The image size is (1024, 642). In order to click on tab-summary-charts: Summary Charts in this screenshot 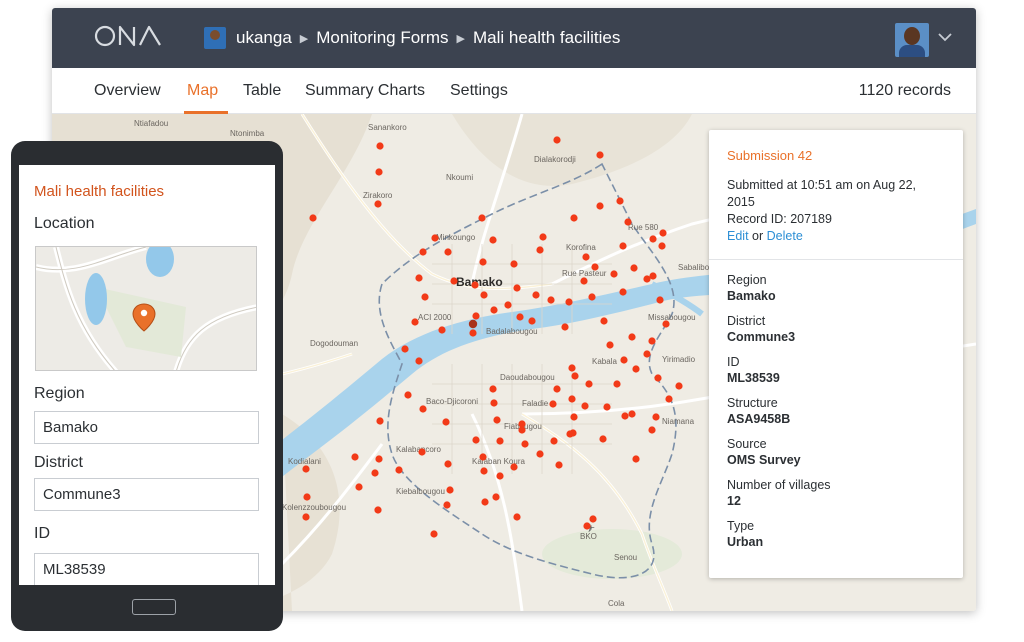, I will do `click(365, 91)`.